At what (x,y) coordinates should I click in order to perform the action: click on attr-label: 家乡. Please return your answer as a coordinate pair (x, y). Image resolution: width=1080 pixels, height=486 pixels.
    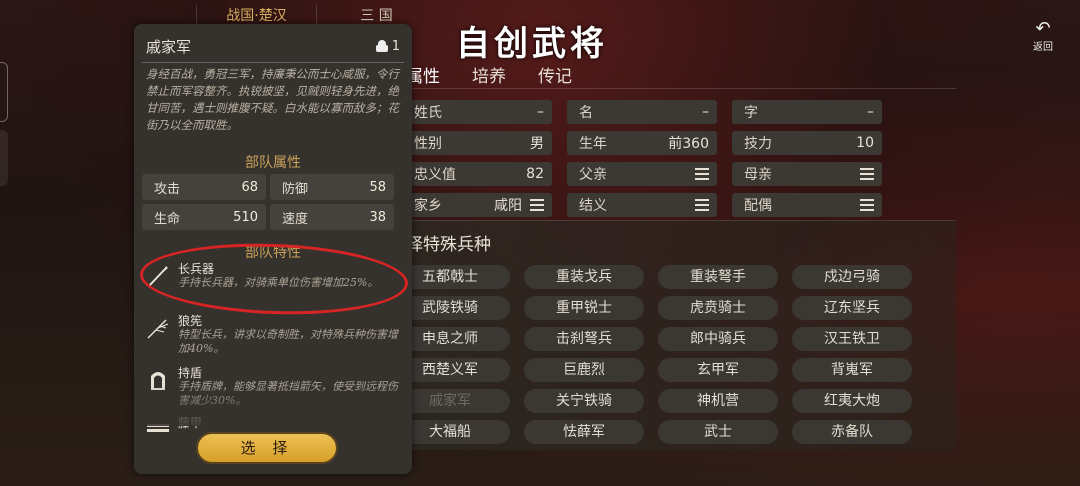
    Looking at the image, I should click on (428, 206).